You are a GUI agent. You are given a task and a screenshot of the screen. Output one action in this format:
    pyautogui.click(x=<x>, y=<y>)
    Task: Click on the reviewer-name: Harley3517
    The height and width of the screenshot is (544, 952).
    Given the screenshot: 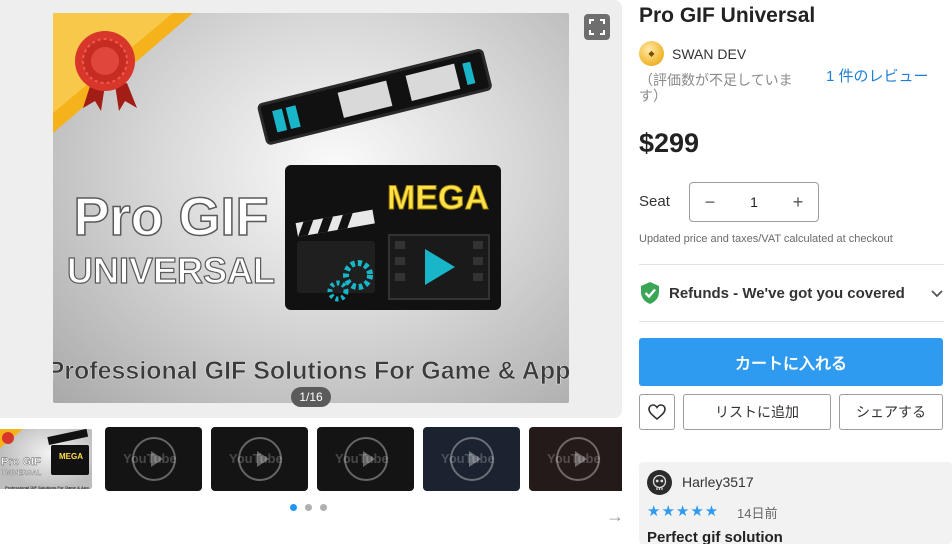 What is the action you would take?
    pyautogui.click(x=718, y=482)
    